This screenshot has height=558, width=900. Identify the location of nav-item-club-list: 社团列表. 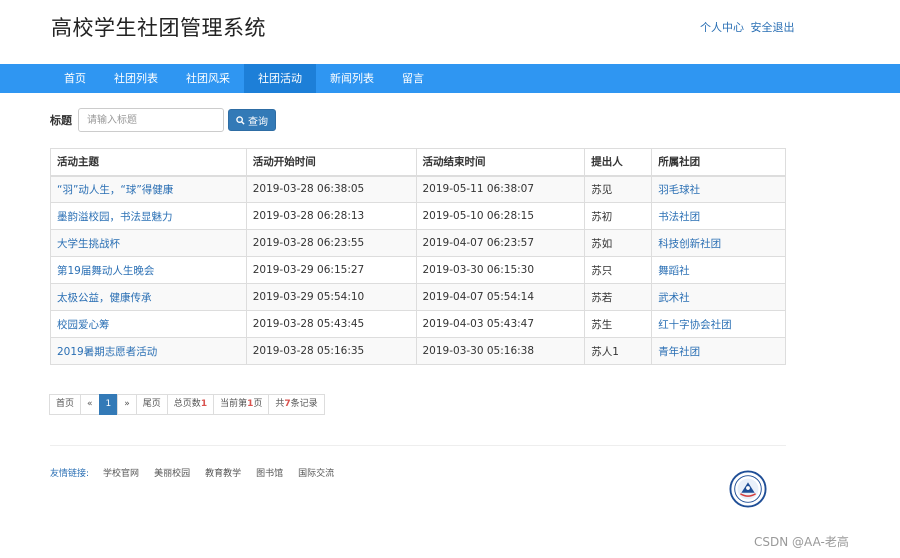
(136, 78).